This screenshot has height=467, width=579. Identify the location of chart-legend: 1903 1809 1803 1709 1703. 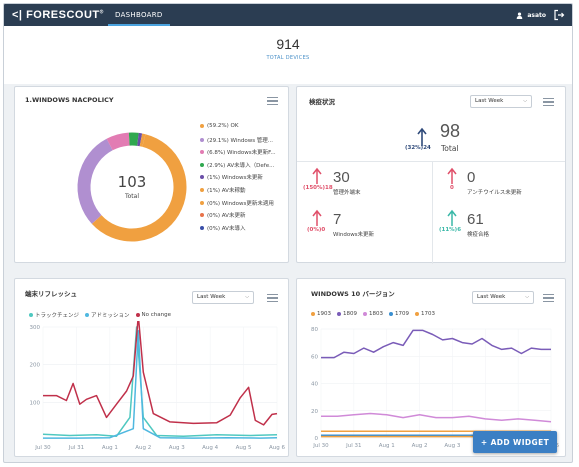
(373, 314).